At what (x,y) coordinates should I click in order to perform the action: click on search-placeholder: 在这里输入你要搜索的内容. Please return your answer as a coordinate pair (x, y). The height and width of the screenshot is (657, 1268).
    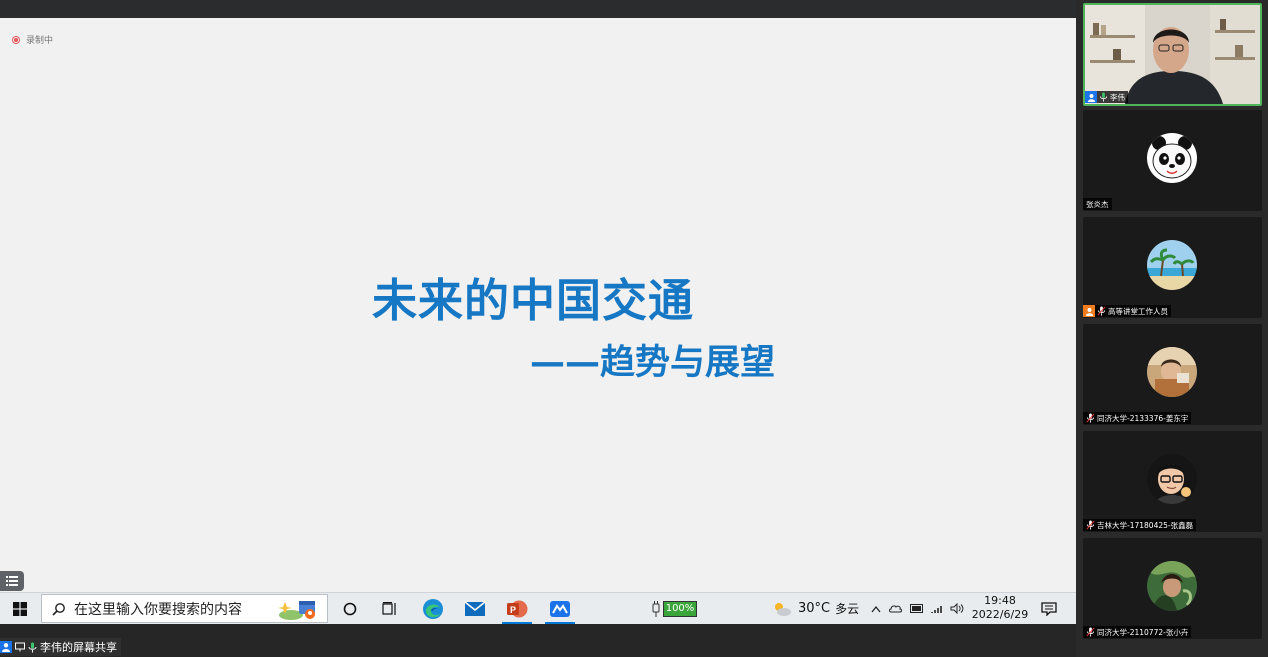
    Looking at the image, I should click on (158, 609).